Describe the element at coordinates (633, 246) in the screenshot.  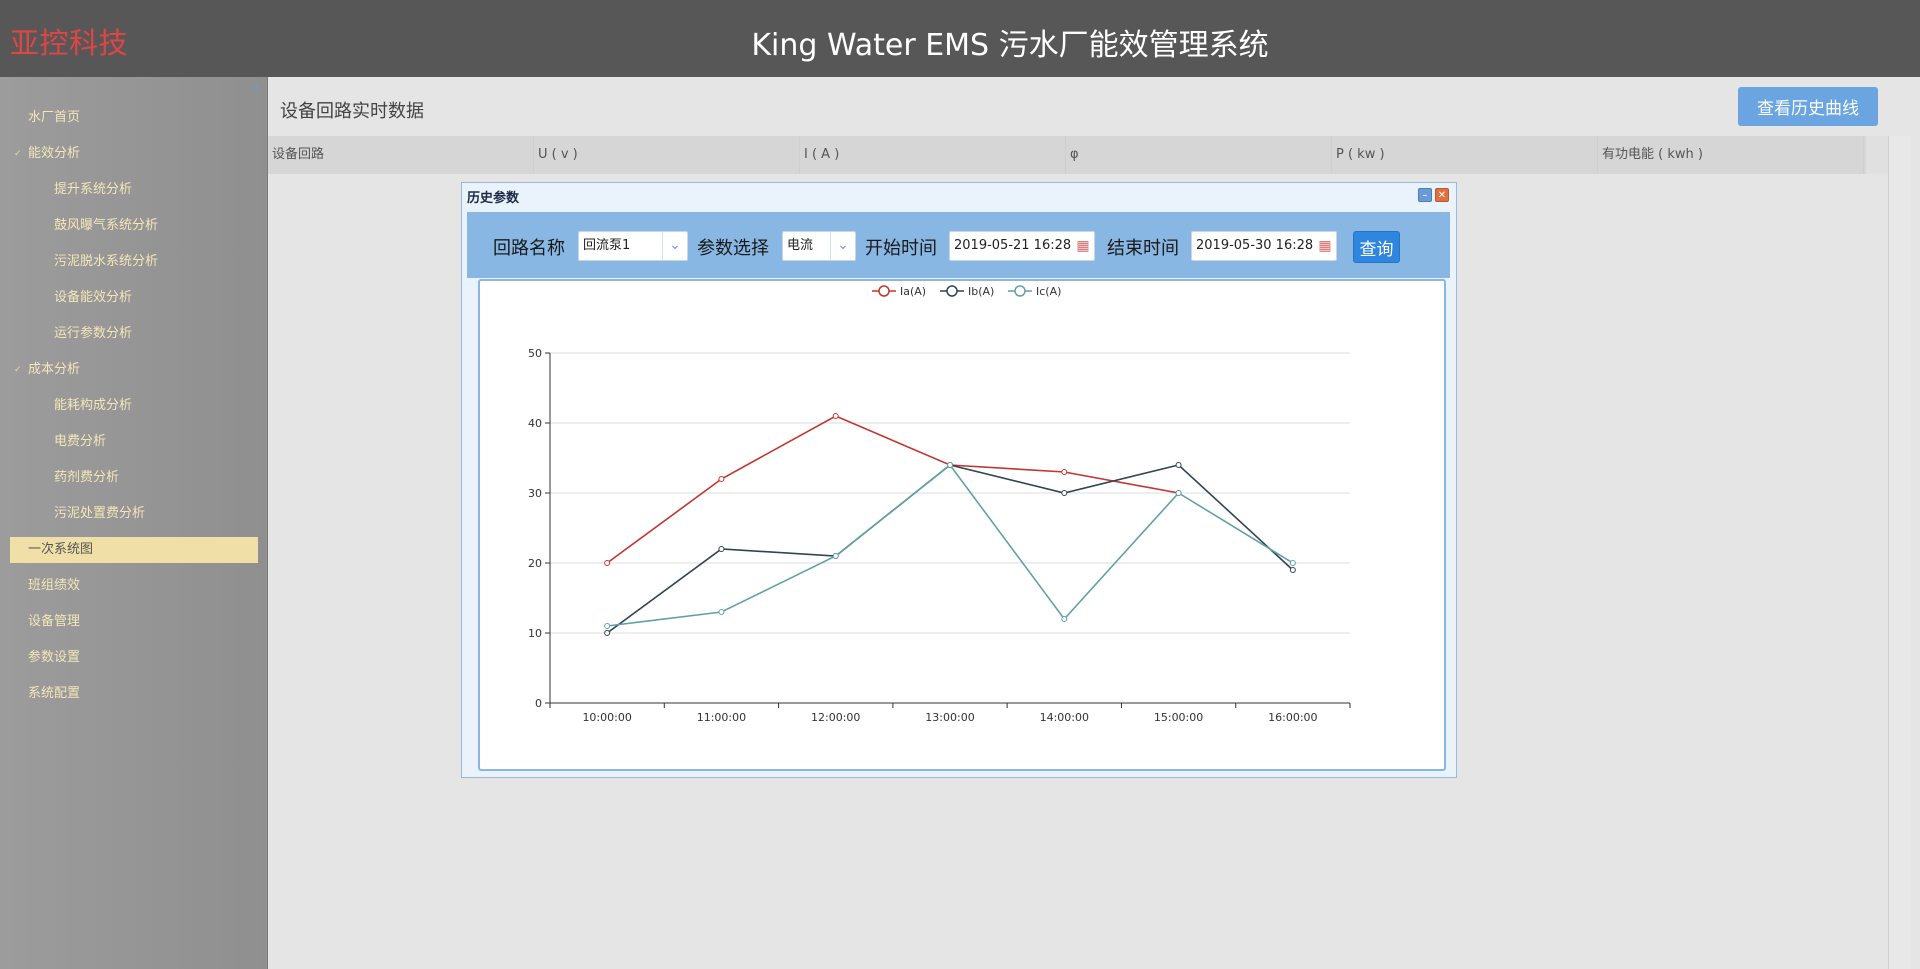
I see `circuit-select: 回流泵1 ⌄` at that location.